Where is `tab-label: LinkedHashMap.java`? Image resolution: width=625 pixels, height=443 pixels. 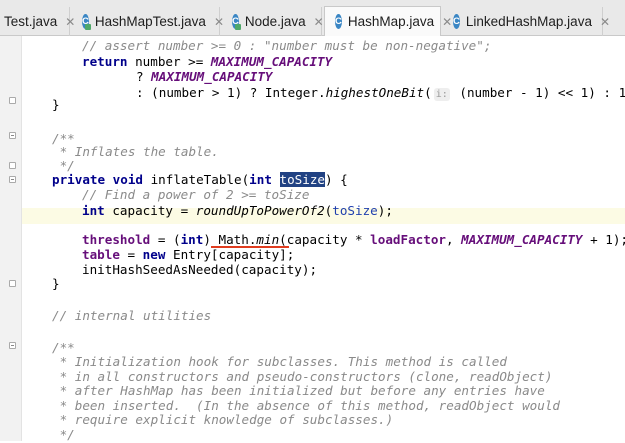
tab-label: LinkedHashMap.java is located at coordinates (528, 21).